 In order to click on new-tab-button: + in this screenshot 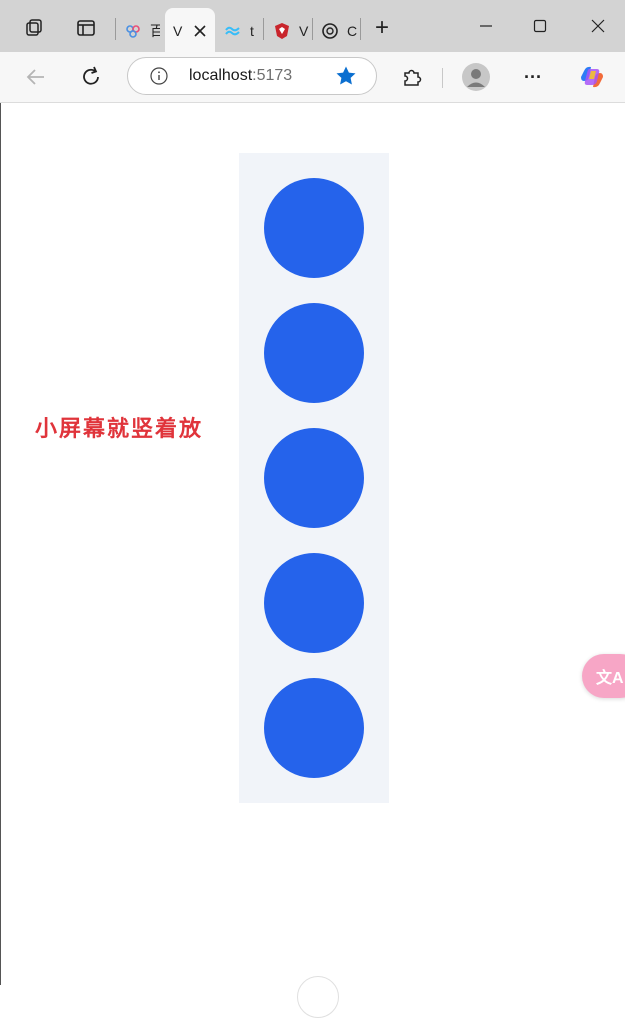, I will do `click(382, 27)`.